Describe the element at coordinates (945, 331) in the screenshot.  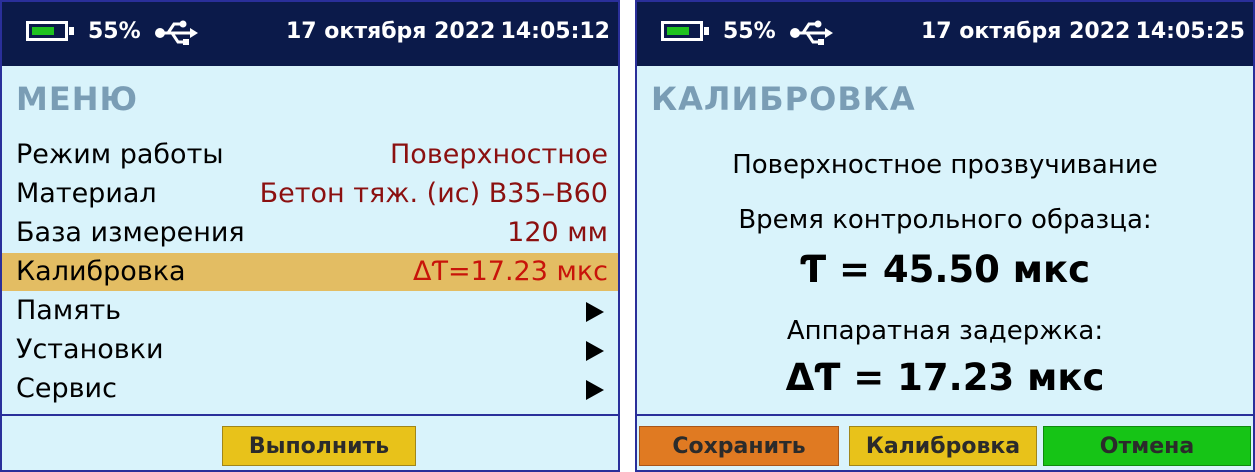
I see `delay-label: Аппаратная задержка:` at that location.